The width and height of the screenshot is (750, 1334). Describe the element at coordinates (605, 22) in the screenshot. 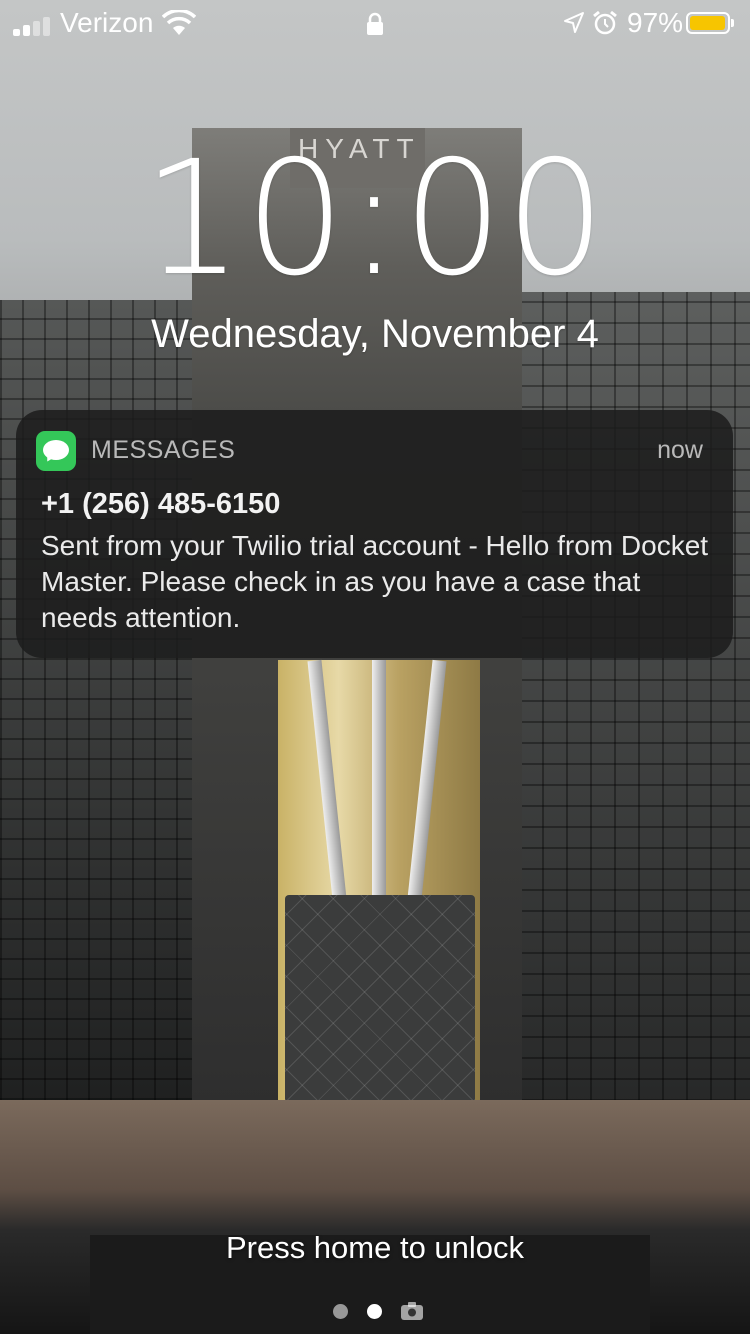

I see `alarm-icon` at that location.